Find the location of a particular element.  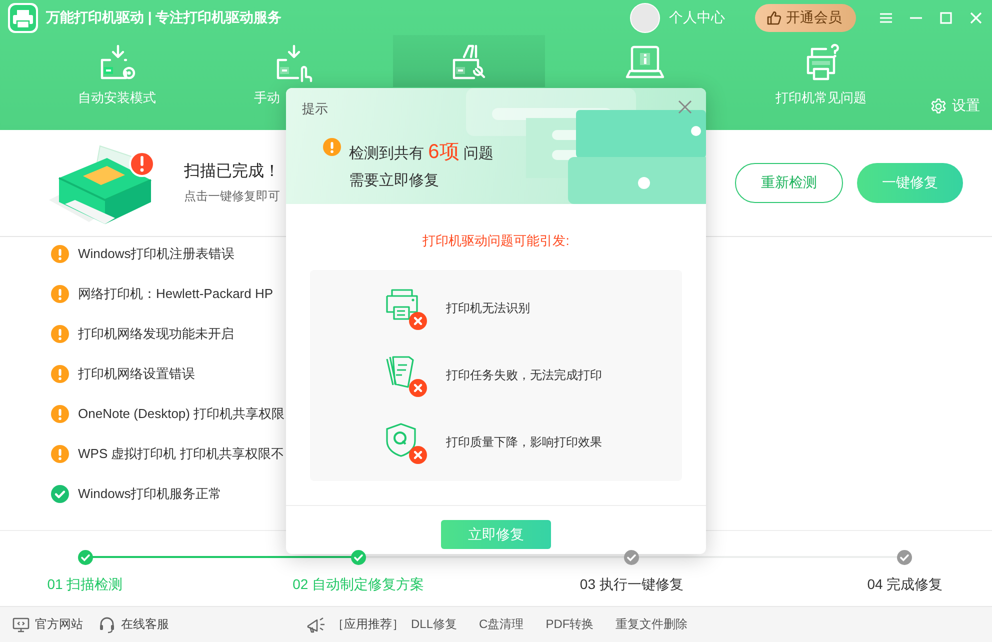

settings-button: 设置 is located at coordinates (955, 106).